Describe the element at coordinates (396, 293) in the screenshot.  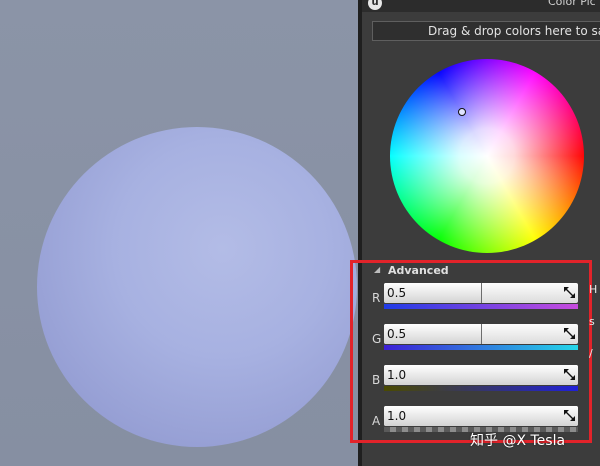
I see `channel-value-r: 0.5` at that location.